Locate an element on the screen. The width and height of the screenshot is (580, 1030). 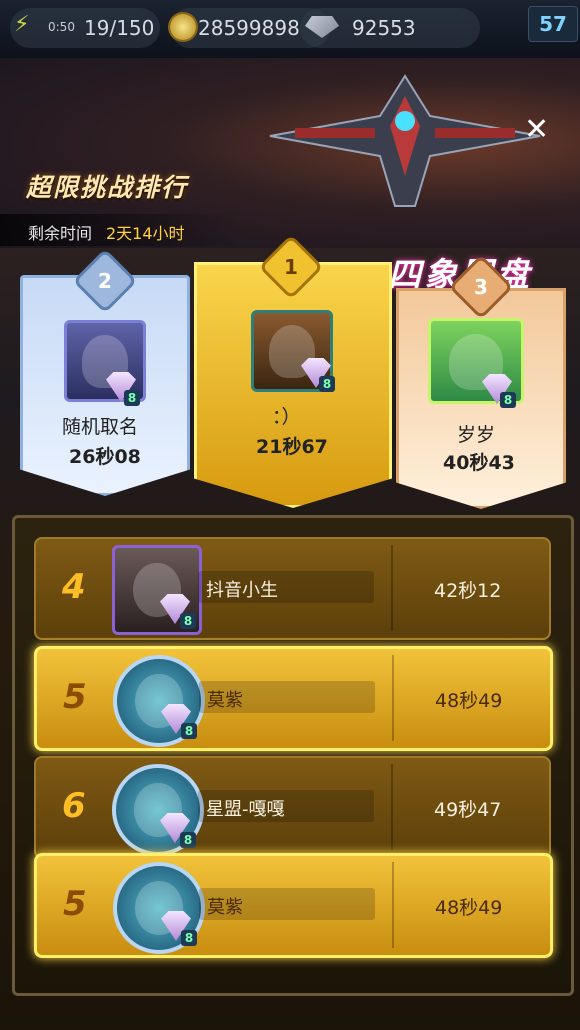
rank-3-number: 3 is located at coordinates (481, 286).